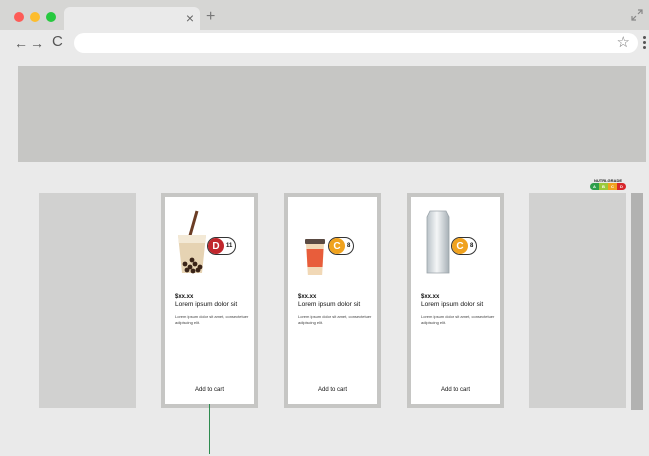 The image size is (649, 456). I want to click on nutri-grade-badge: D 11, so click(222, 246).